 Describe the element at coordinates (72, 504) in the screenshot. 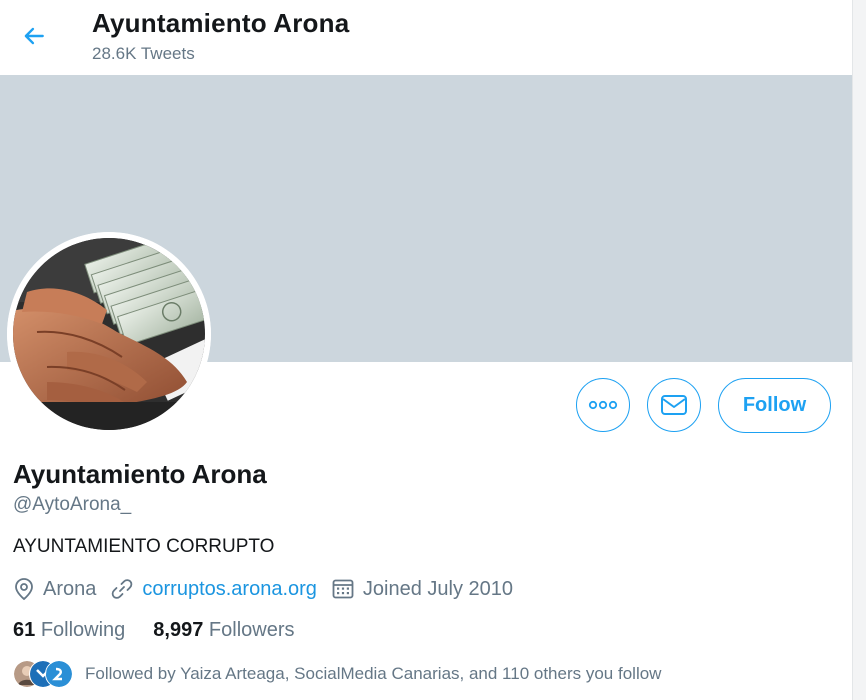

I see `user-handle: @AytoArona_` at that location.